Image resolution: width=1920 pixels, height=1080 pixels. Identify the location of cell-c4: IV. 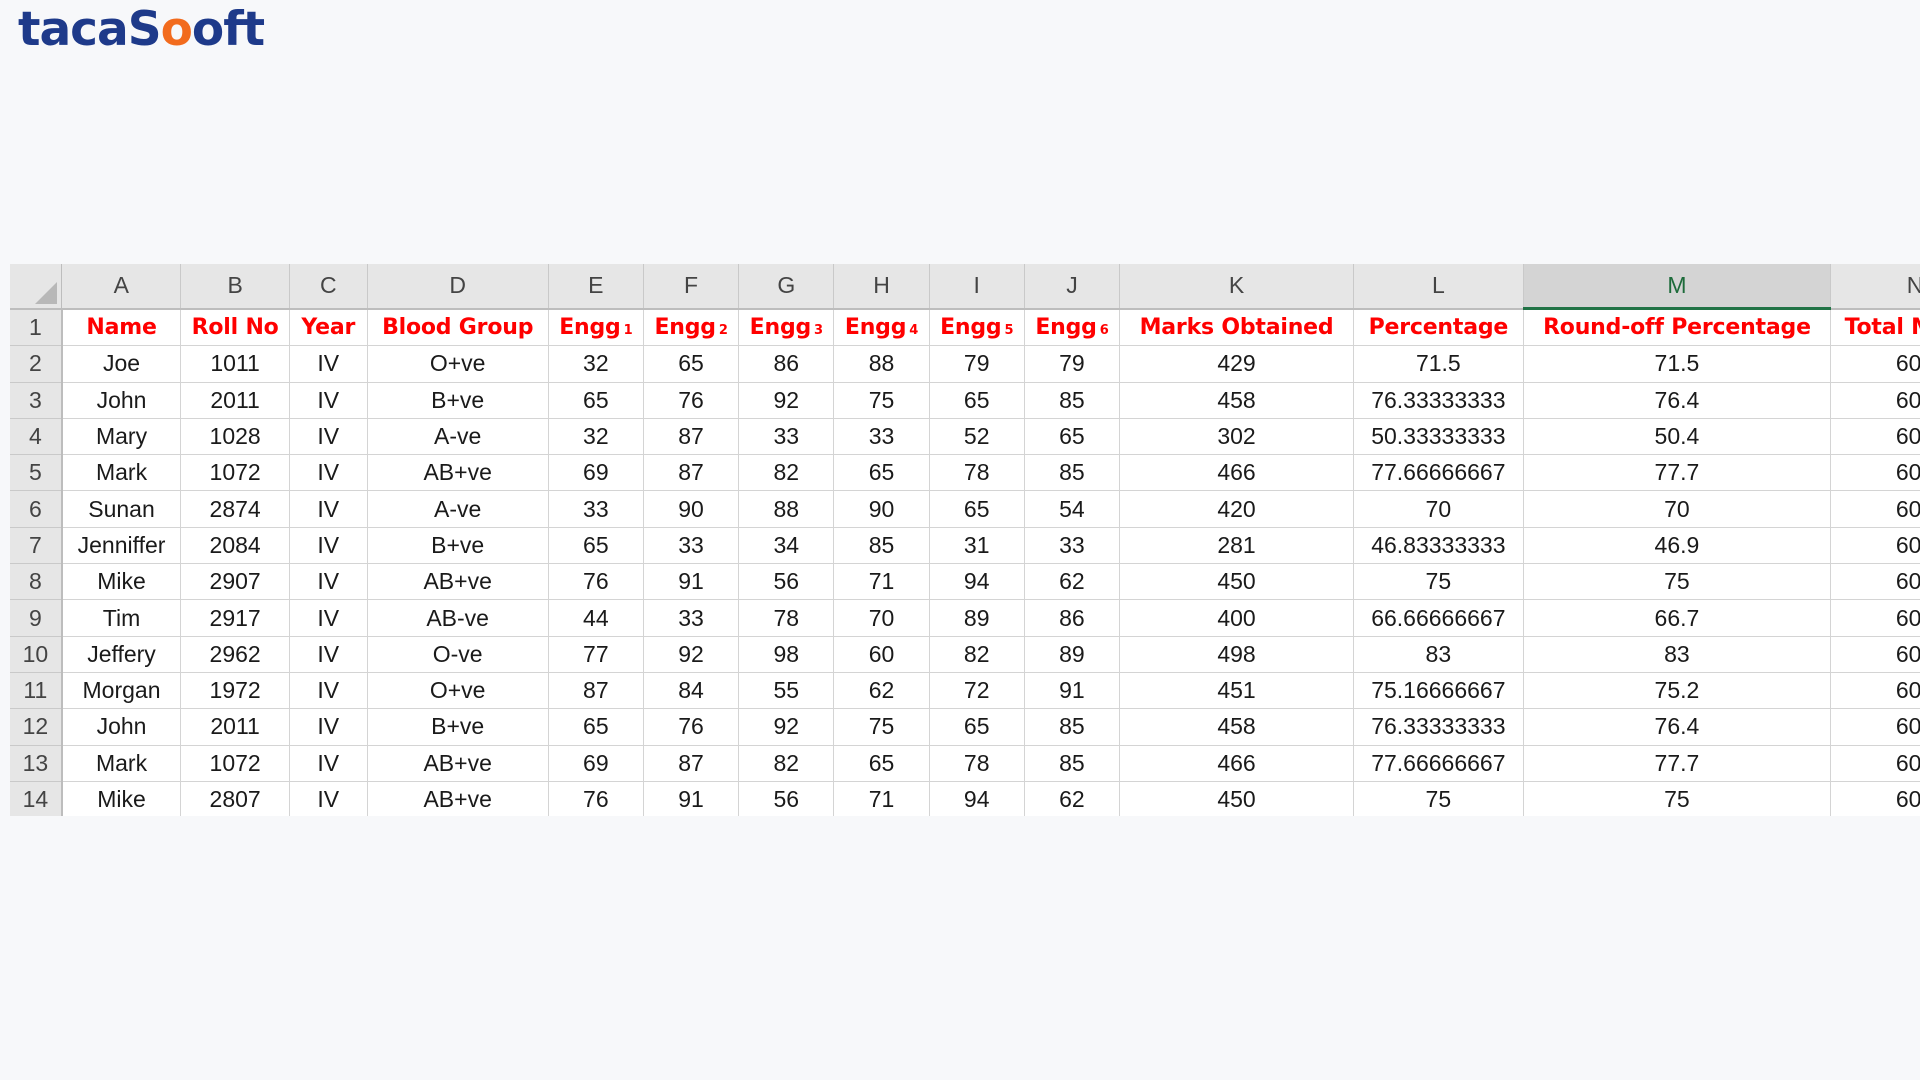
(328, 437).